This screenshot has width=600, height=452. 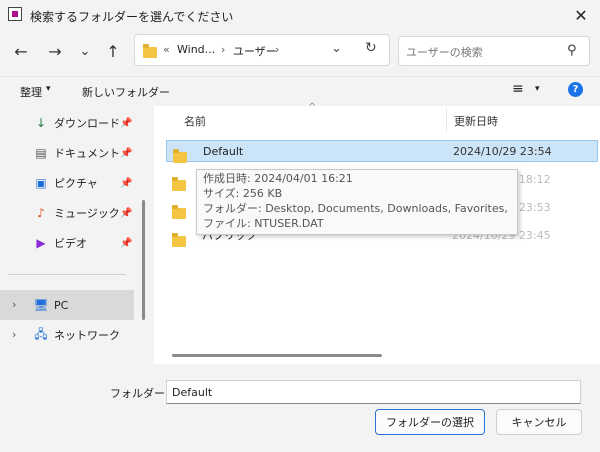 I want to click on music-icon: ♪, so click(x=41, y=213).